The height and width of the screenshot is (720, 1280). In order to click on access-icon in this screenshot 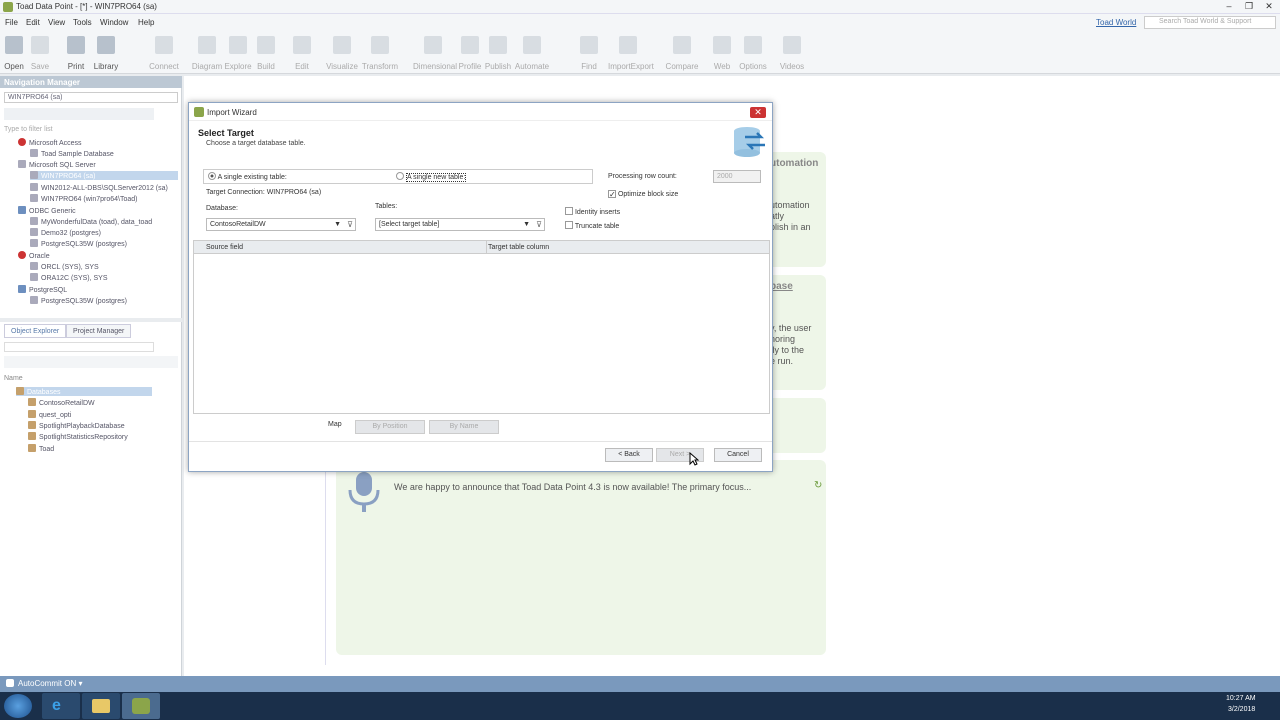, I will do `click(22, 142)`.